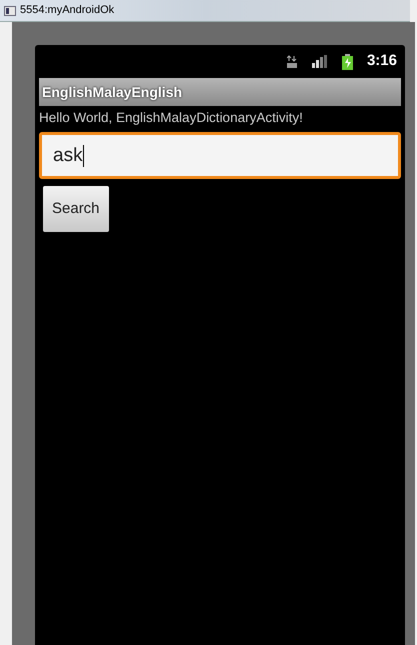  What do you see at coordinates (10, 11) in the screenshot?
I see `window-icon` at bounding box center [10, 11].